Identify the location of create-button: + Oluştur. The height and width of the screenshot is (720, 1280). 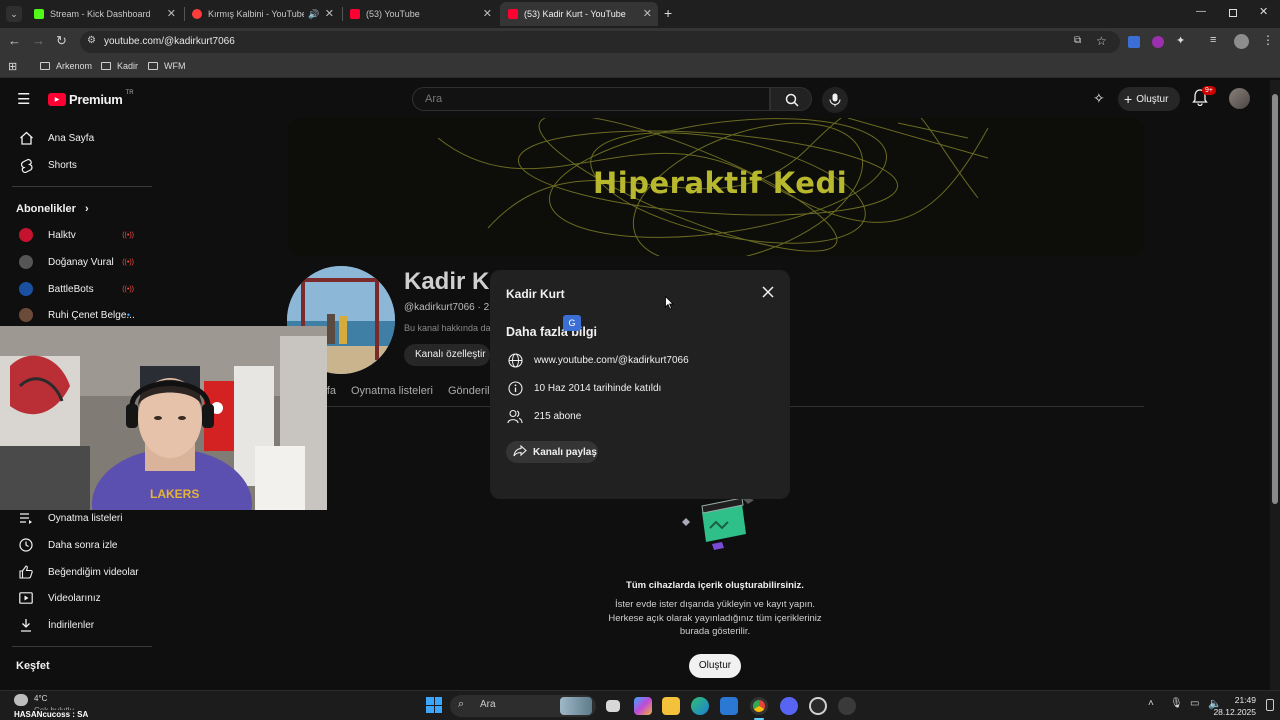
(1149, 99).